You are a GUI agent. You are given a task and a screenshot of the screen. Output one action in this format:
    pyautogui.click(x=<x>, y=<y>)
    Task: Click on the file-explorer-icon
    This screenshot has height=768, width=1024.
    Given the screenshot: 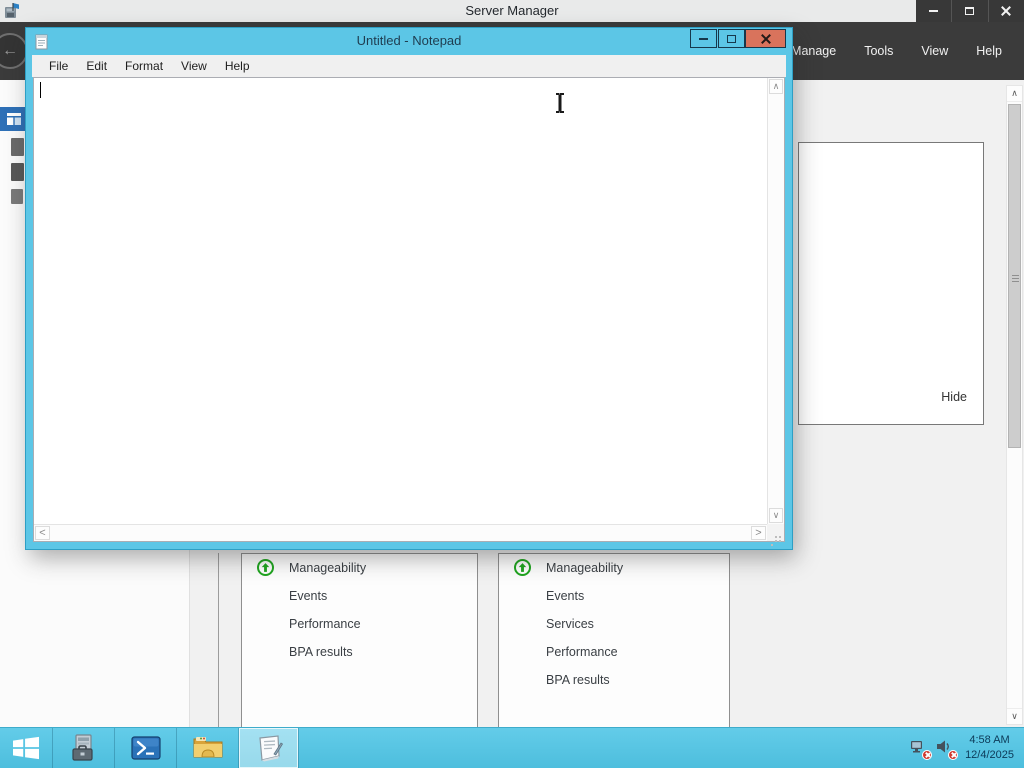 What is the action you would take?
    pyautogui.click(x=207, y=747)
    